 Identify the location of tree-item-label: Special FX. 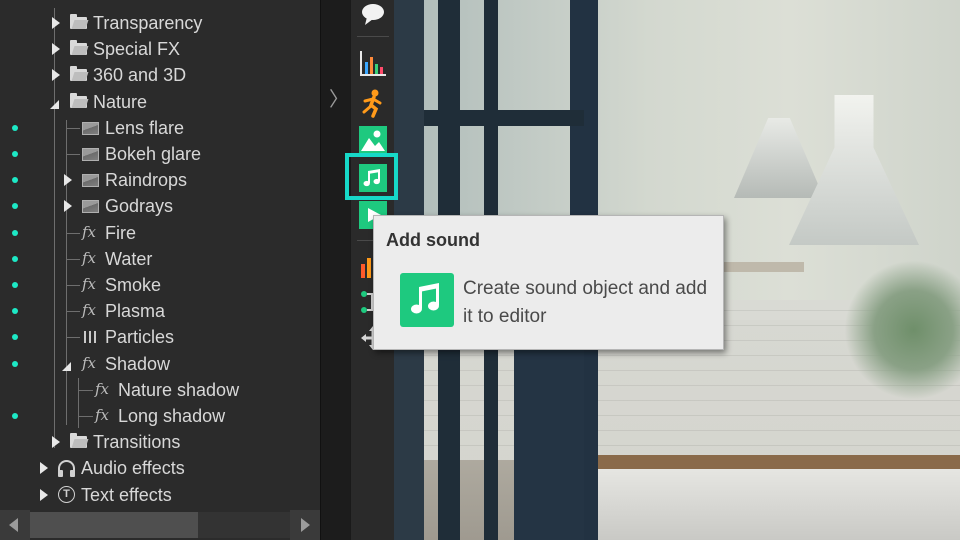
(137, 49).